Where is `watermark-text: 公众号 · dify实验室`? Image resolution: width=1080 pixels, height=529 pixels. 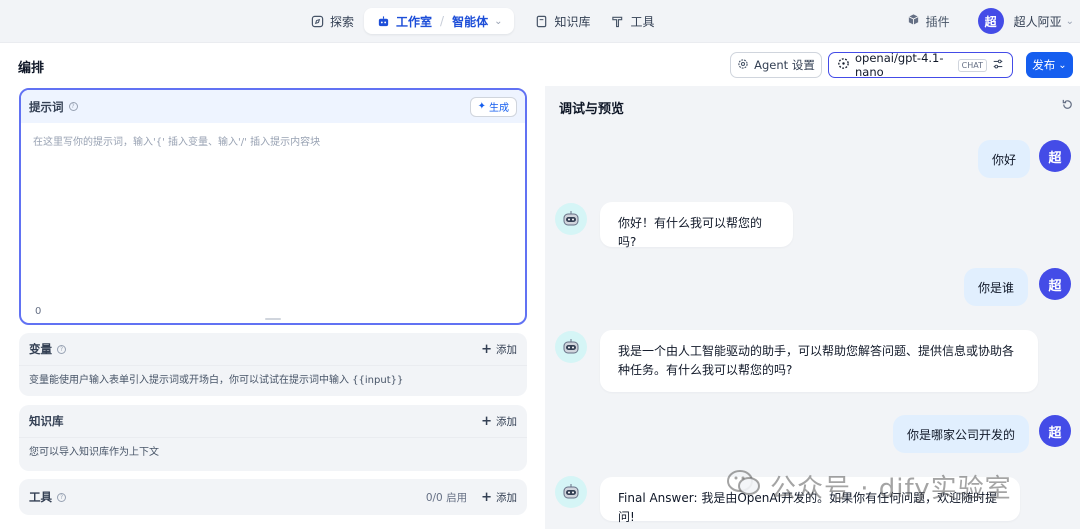
watermark-text: 公众号 · dify实验室 is located at coordinates (891, 489).